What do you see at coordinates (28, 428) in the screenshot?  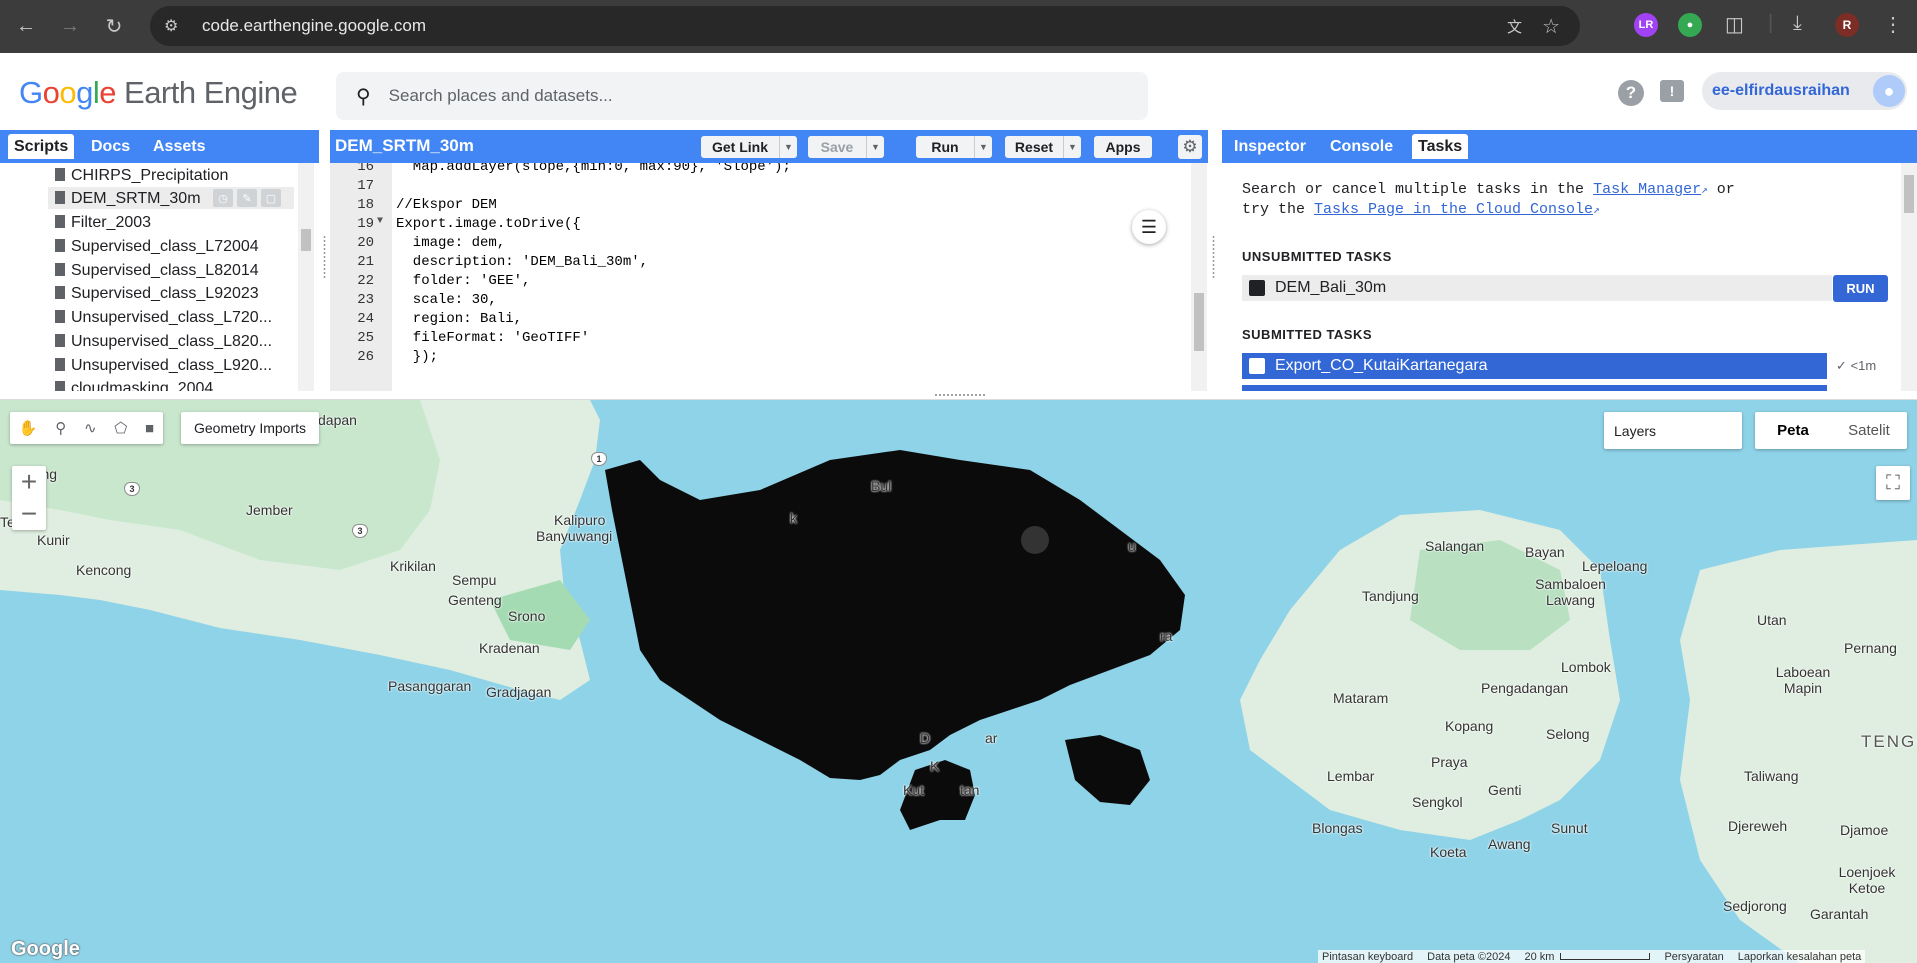 I see `hand-pan-icon: ✋` at bounding box center [28, 428].